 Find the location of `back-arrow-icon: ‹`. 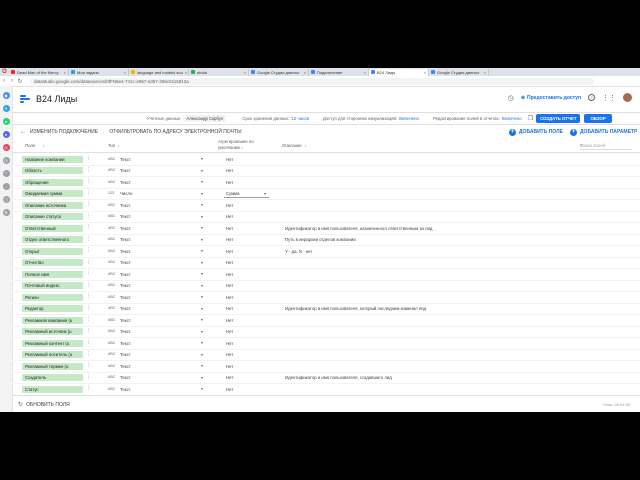

back-arrow-icon: ‹ is located at coordinates (4, 81).